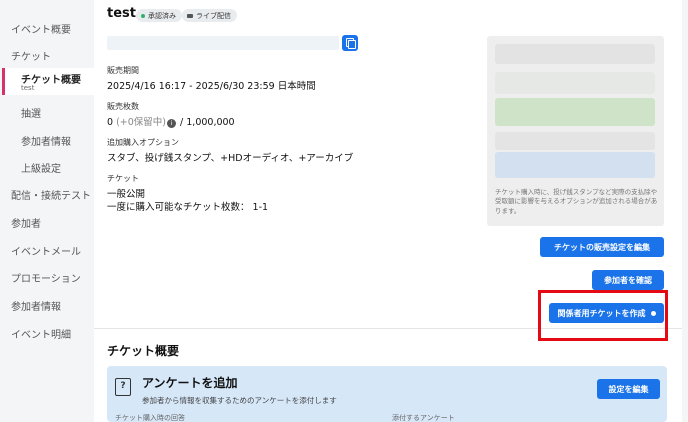 This screenshot has width=688, height=422. I want to click on approved-dot-icon, so click(143, 15).